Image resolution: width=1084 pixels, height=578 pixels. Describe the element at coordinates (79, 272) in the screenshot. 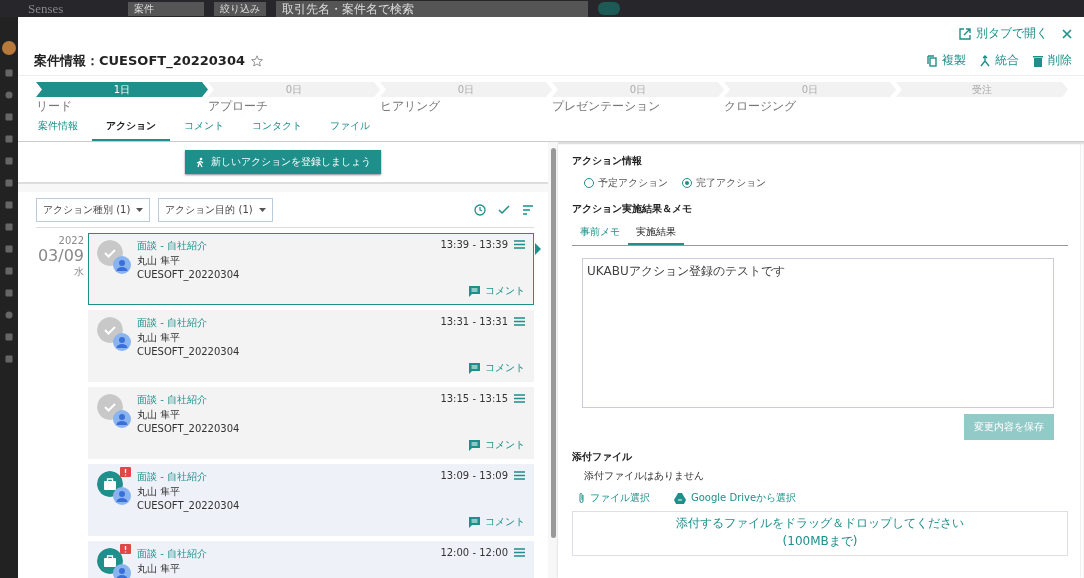

I see `date-weekday: 水` at that location.